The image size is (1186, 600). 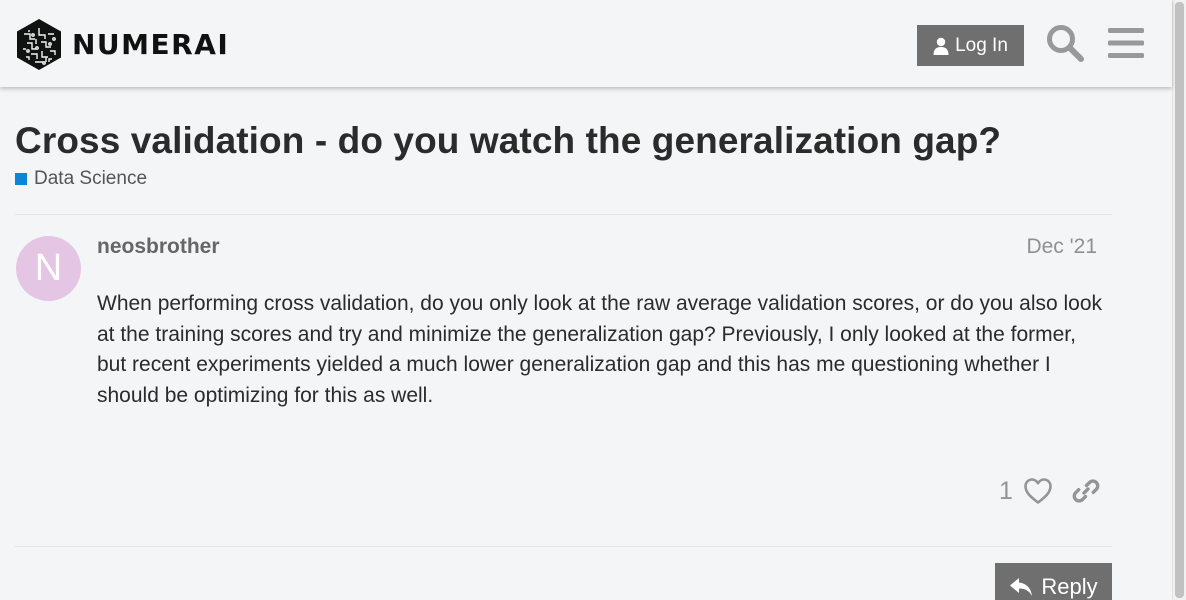 I want to click on post-divider, so click(x=563, y=546).